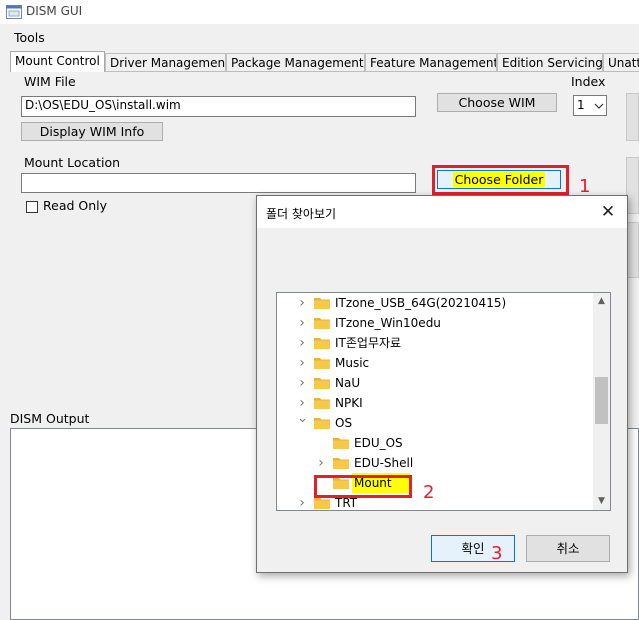 The image size is (639, 620). Describe the element at coordinates (421, 303) in the screenshot. I see `folder-name: ITzone_USB_64G(20210415)` at that location.